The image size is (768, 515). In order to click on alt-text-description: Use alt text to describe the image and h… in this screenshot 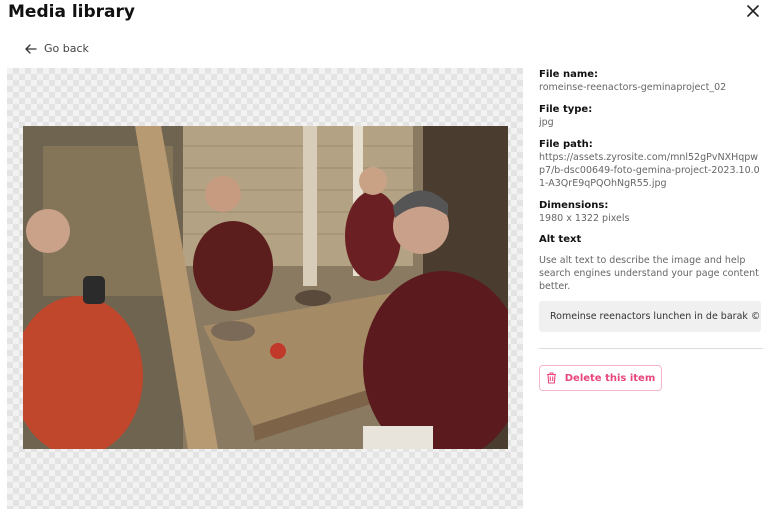, I will do `click(649, 273)`.